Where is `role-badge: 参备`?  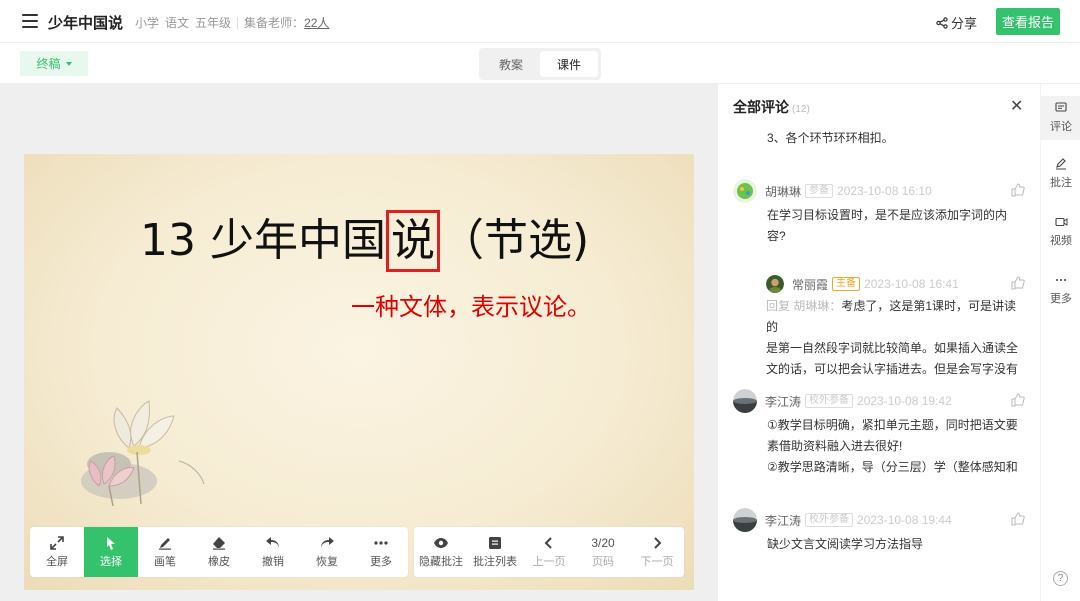 role-badge: 参备 is located at coordinates (819, 191).